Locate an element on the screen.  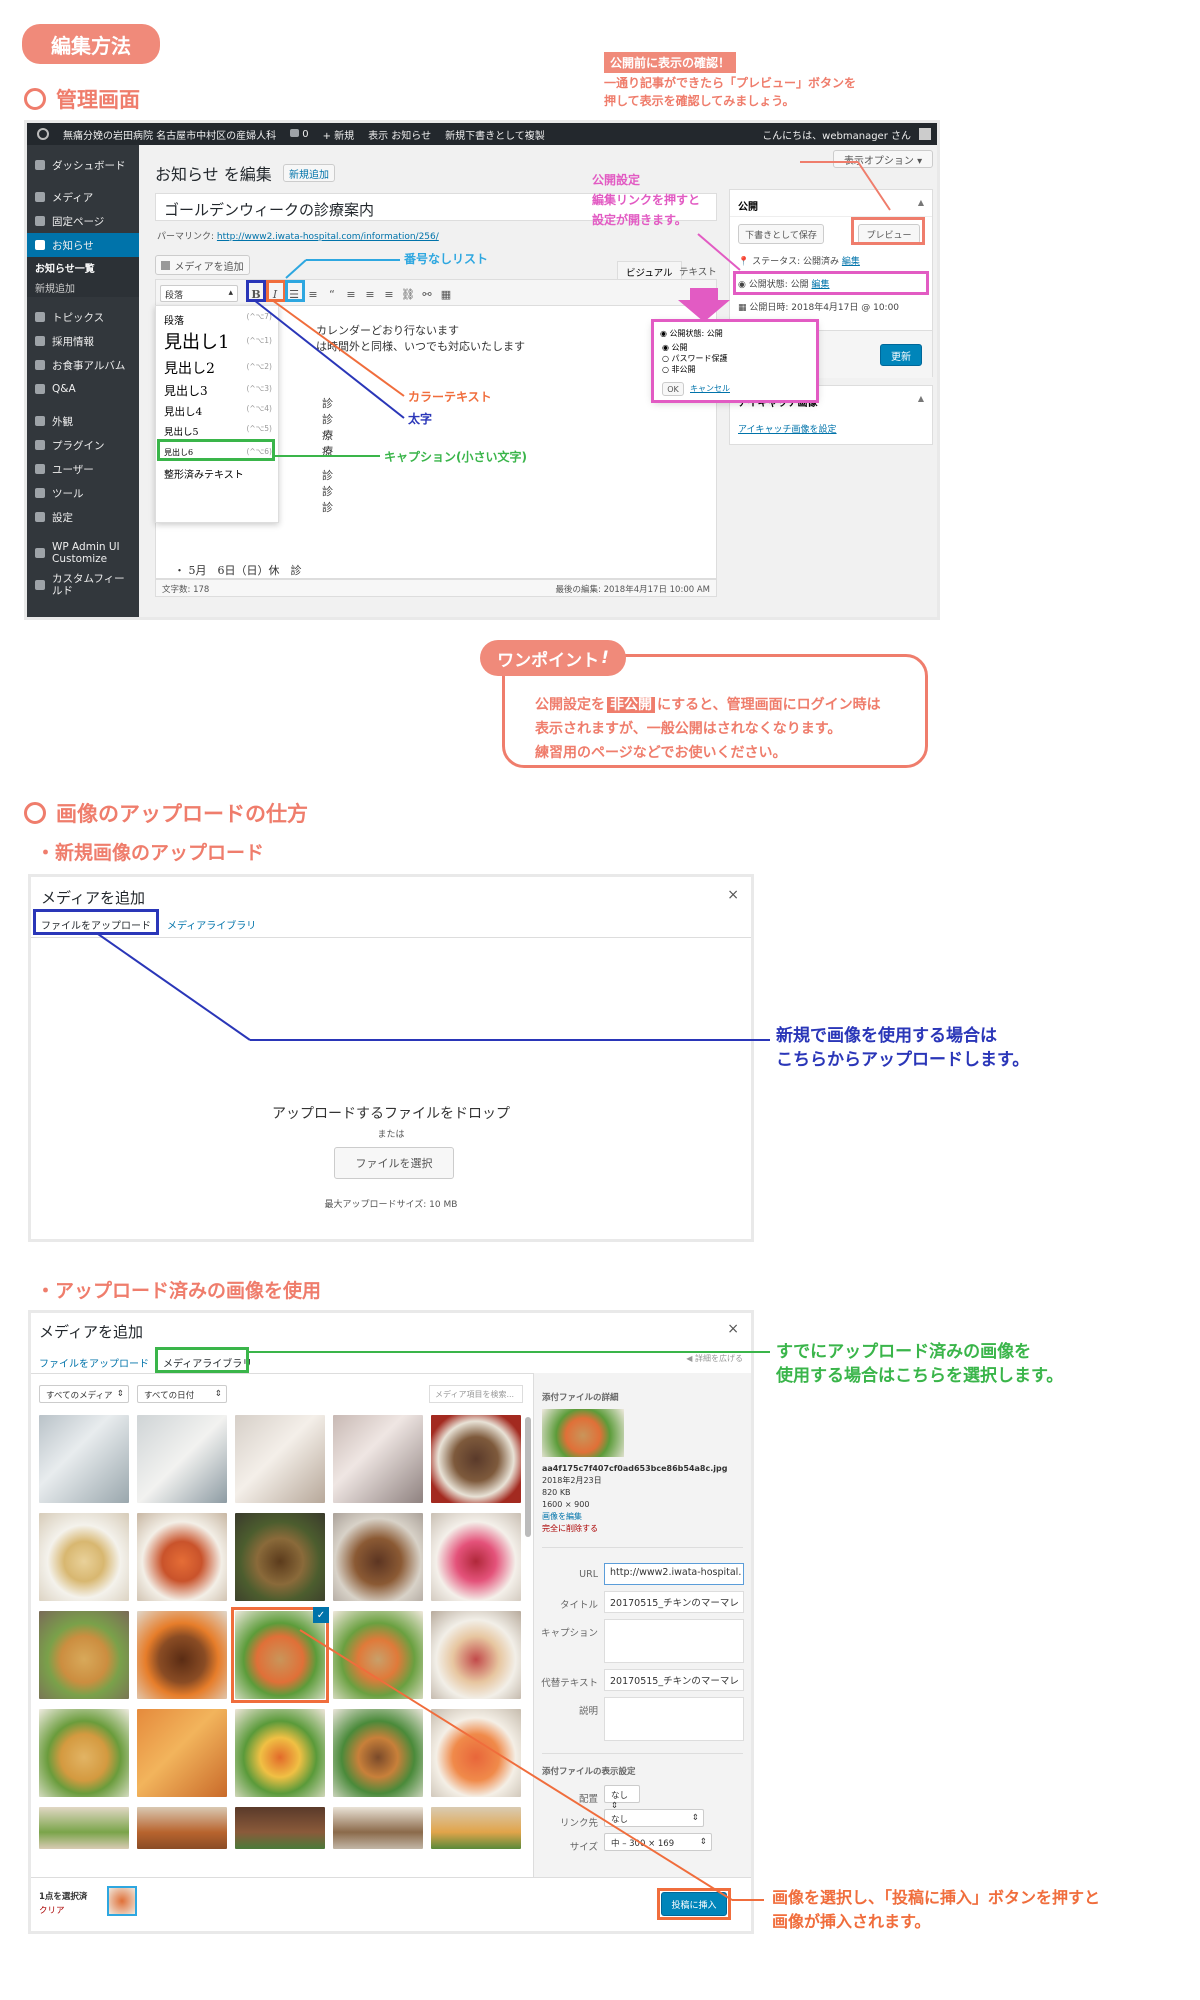
publish-callout-line: 公開設定 is located at coordinates (616, 180).